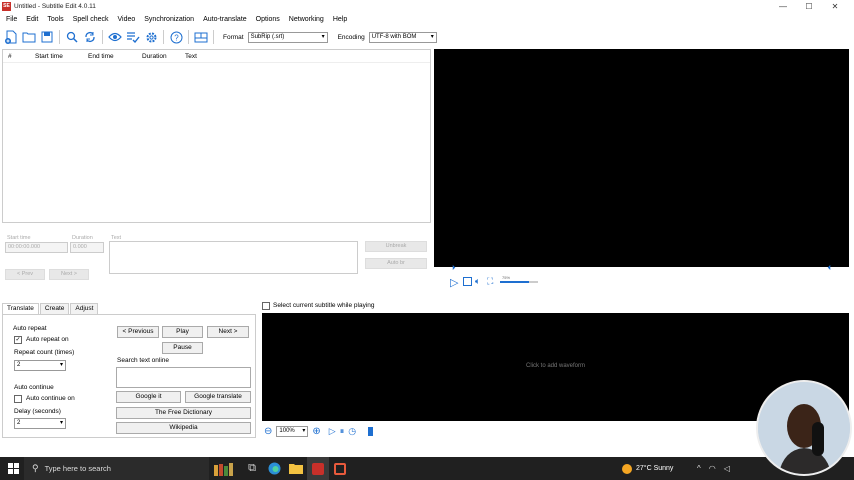  I want to click on auto-continue-checkbox, so click(18, 399).